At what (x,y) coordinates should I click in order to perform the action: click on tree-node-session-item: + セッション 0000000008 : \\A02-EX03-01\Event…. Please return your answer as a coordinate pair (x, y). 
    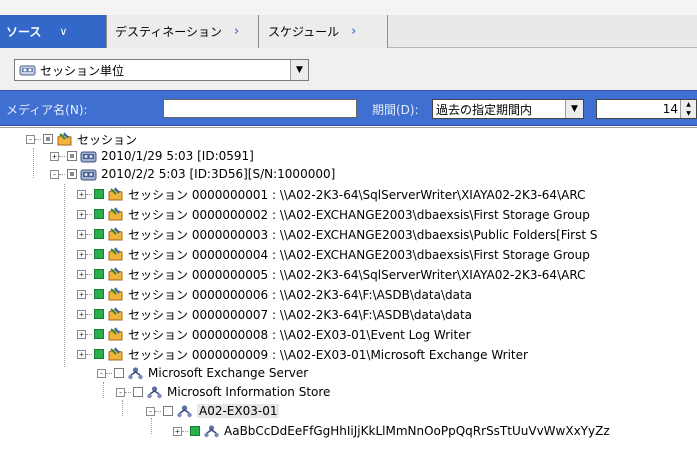
    Looking at the image, I should click on (274, 334).